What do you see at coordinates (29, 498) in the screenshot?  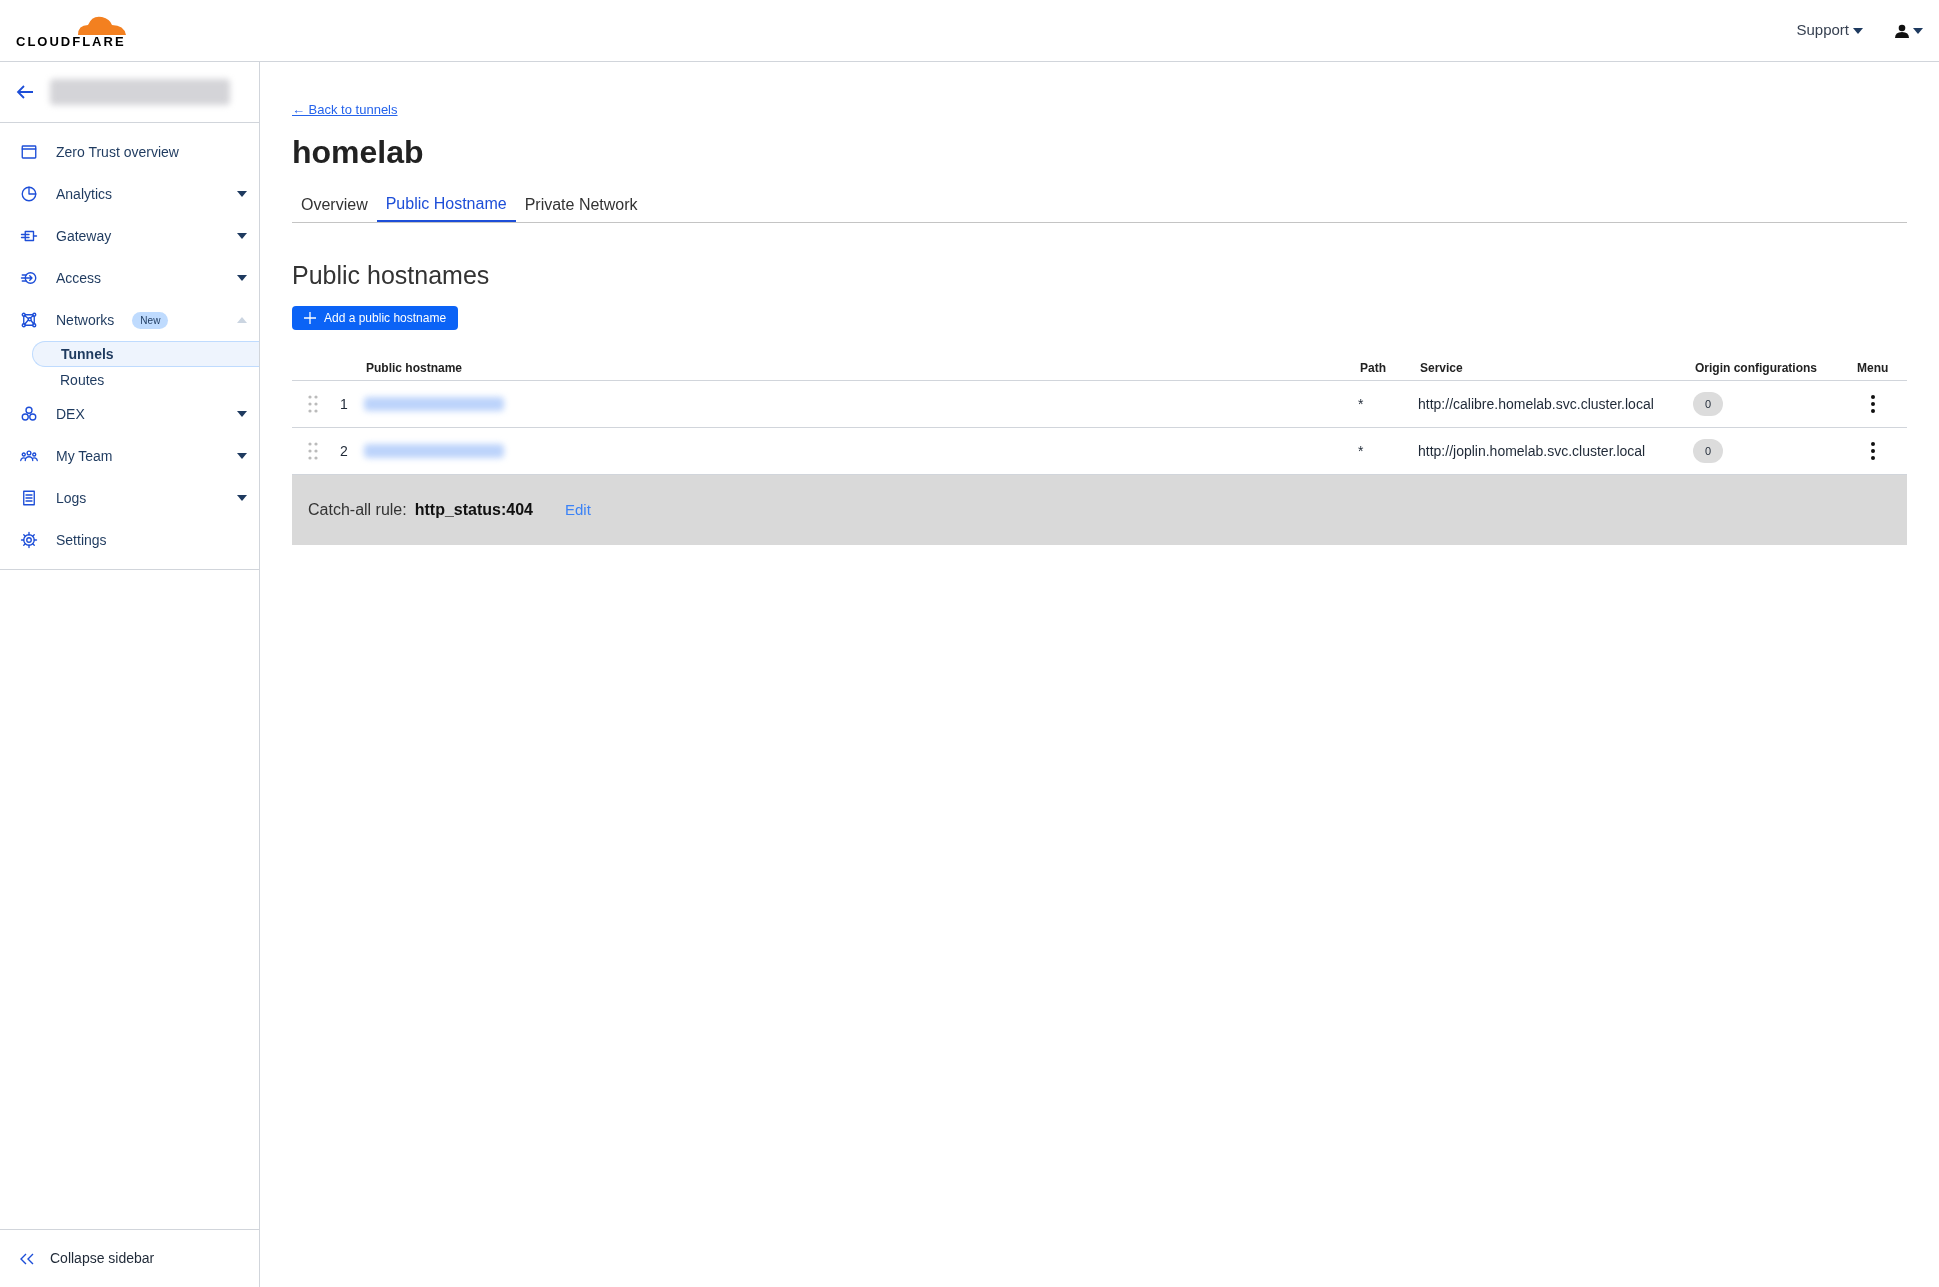 I see `document-icon` at bounding box center [29, 498].